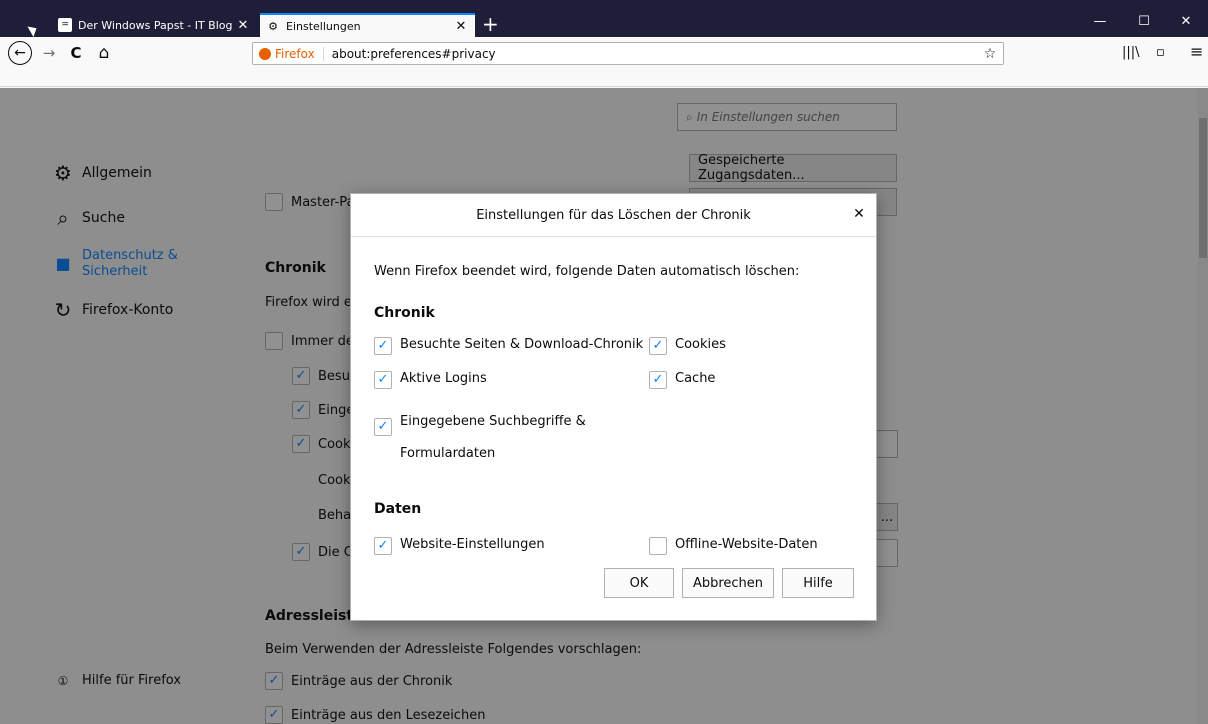  Describe the element at coordinates (1186, 21) in the screenshot. I see `window-close-button: ✕` at that location.